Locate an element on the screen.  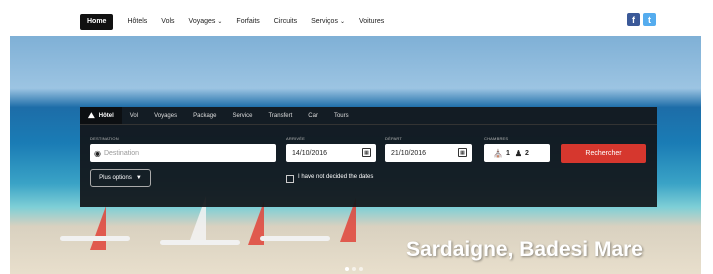
departure-date-field: 21/10/2016 ▦ is located at coordinates (428, 153).